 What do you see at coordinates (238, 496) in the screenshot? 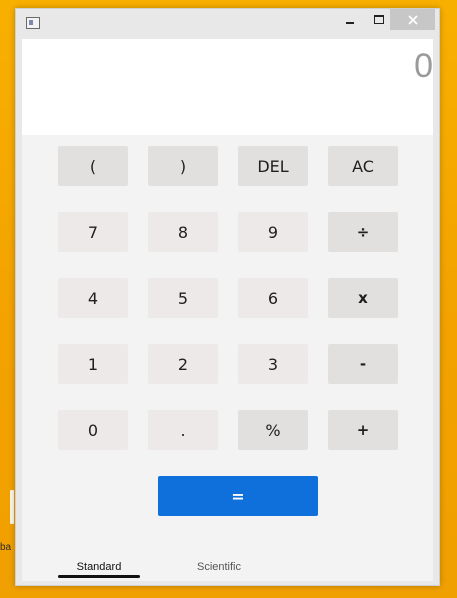
I see `equals-button: =` at bounding box center [238, 496].